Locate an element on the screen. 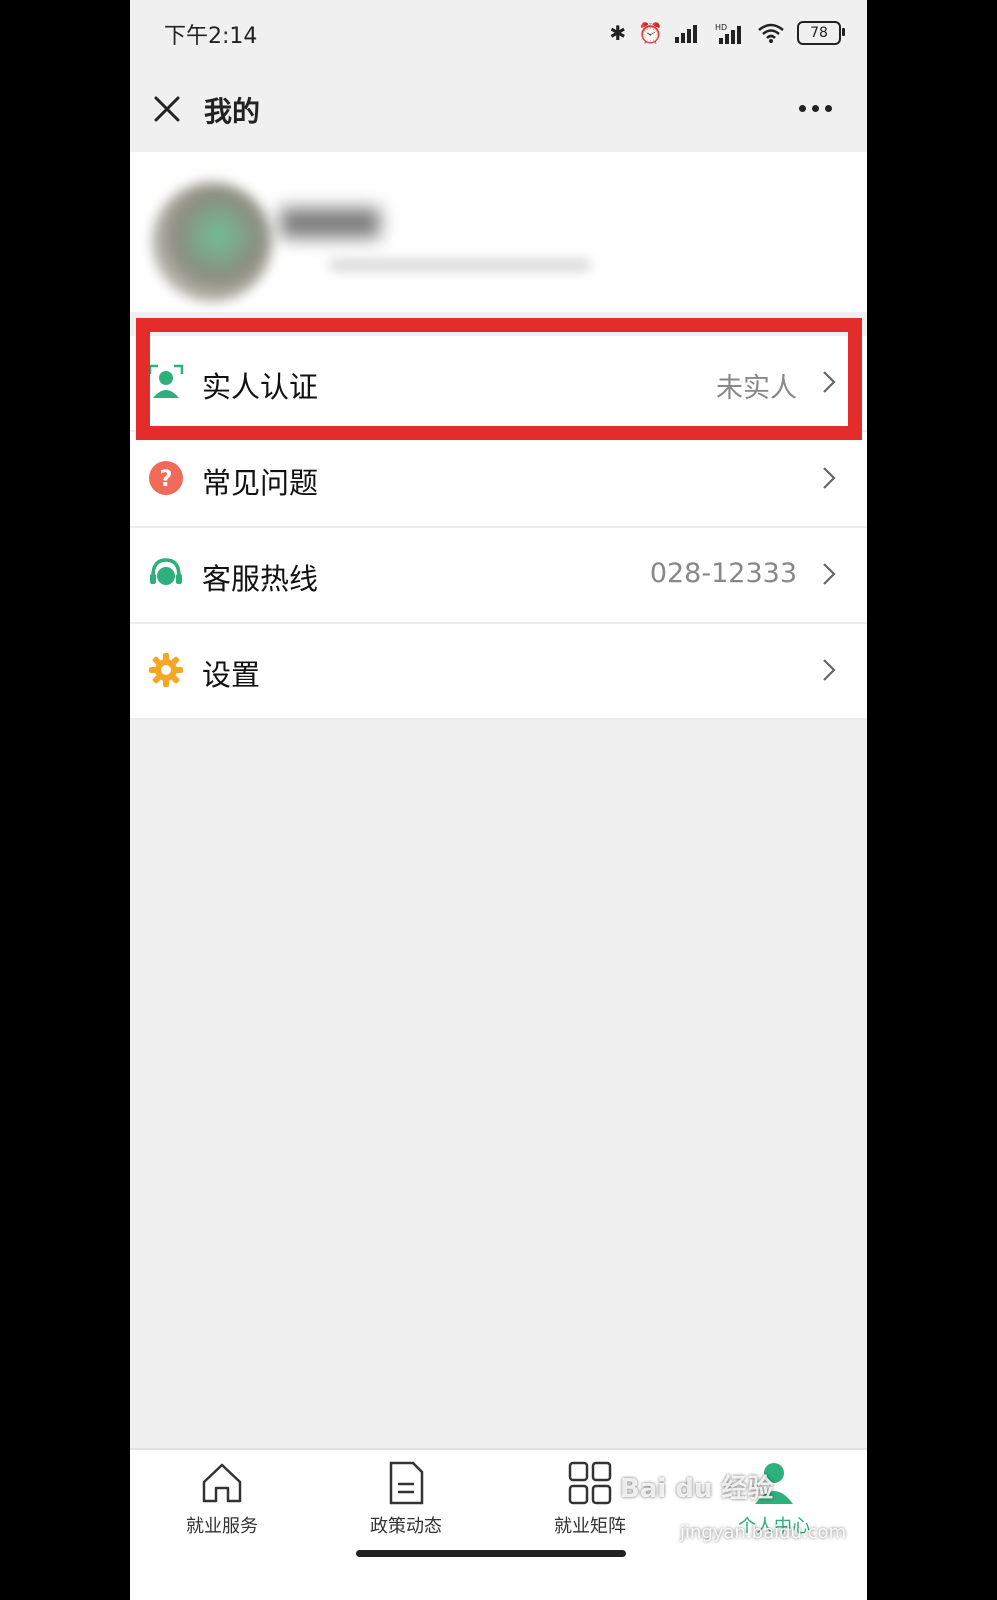  profile-header is located at coordinates (498, 232).